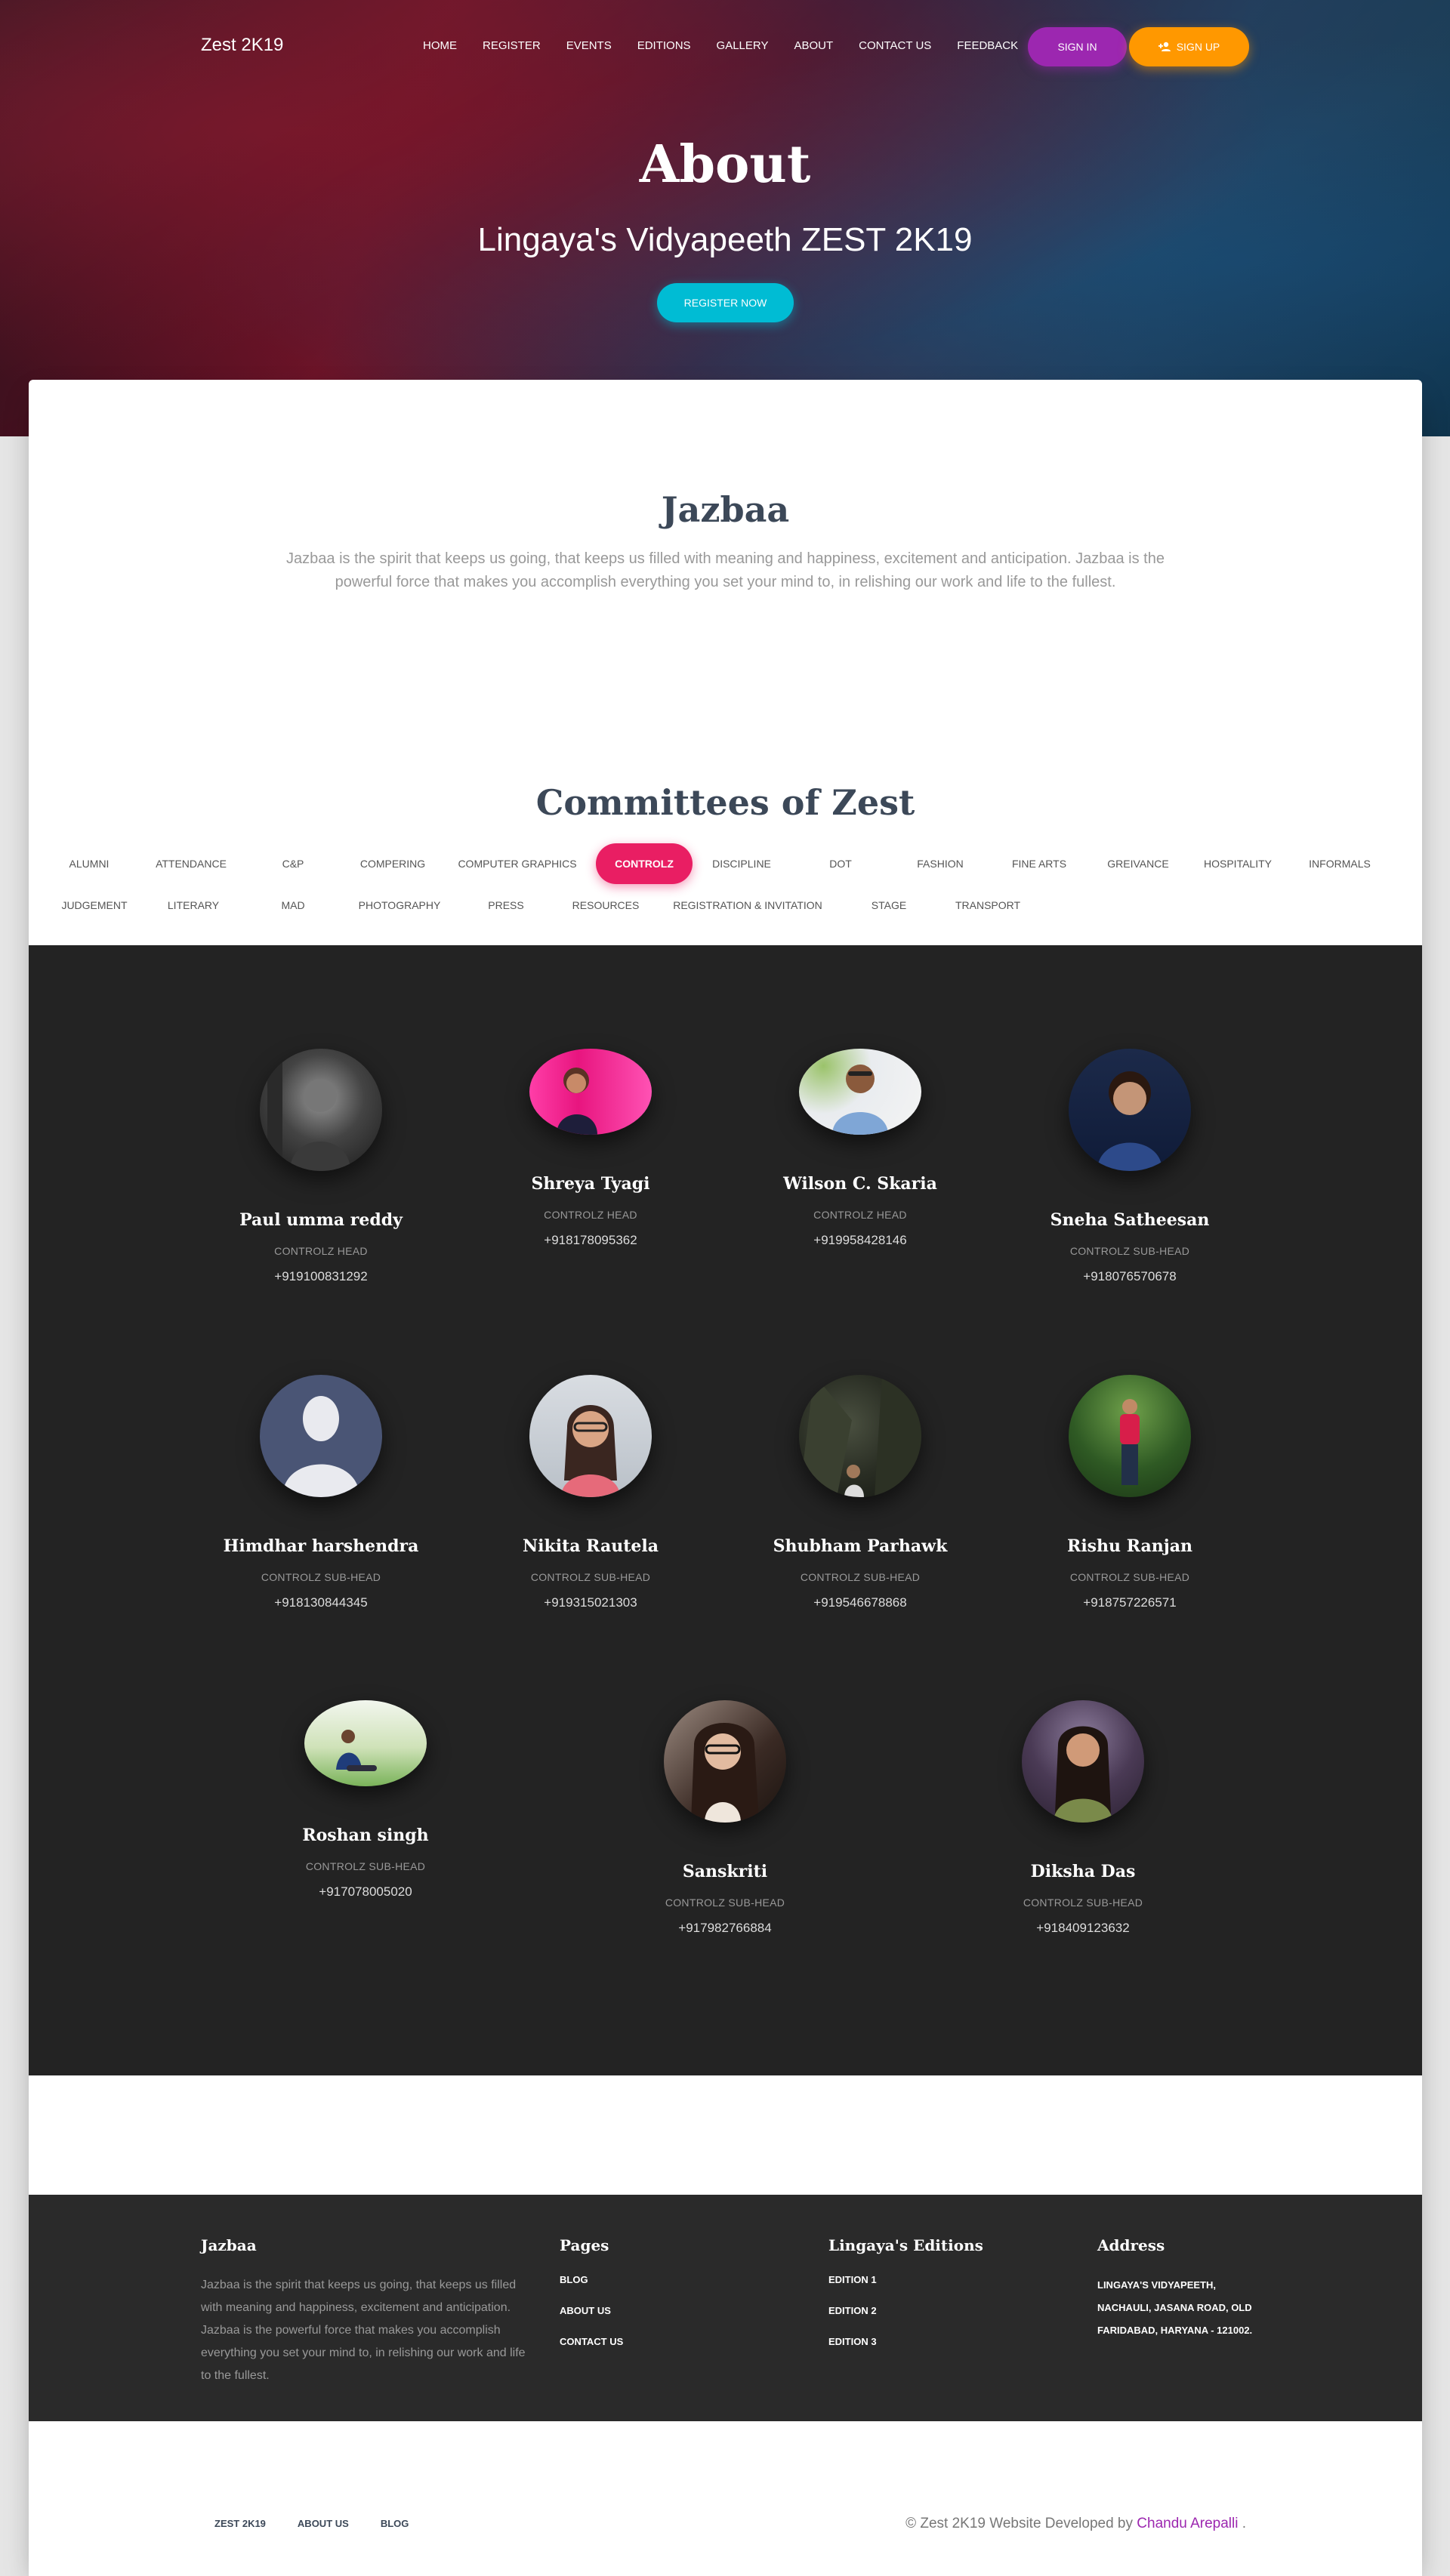 Image resolution: width=1450 pixels, height=2576 pixels. I want to click on footer-editions-title: Lingaya's Editions, so click(905, 2245).